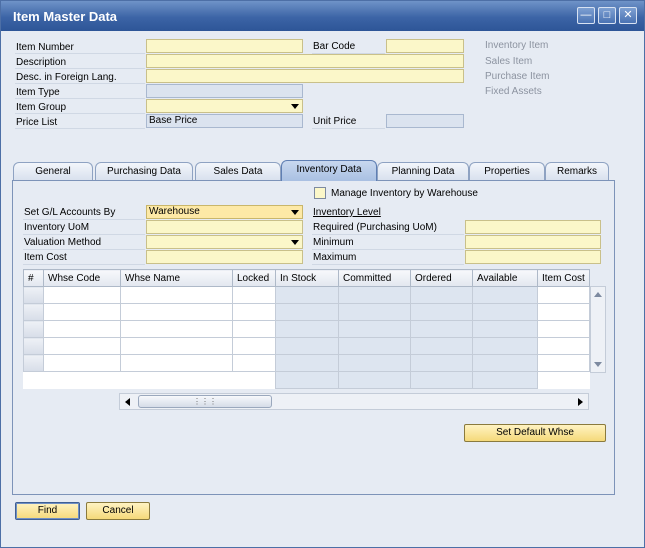 The height and width of the screenshot is (548, 645). I want to click on minimum-input, so click(533, 242).